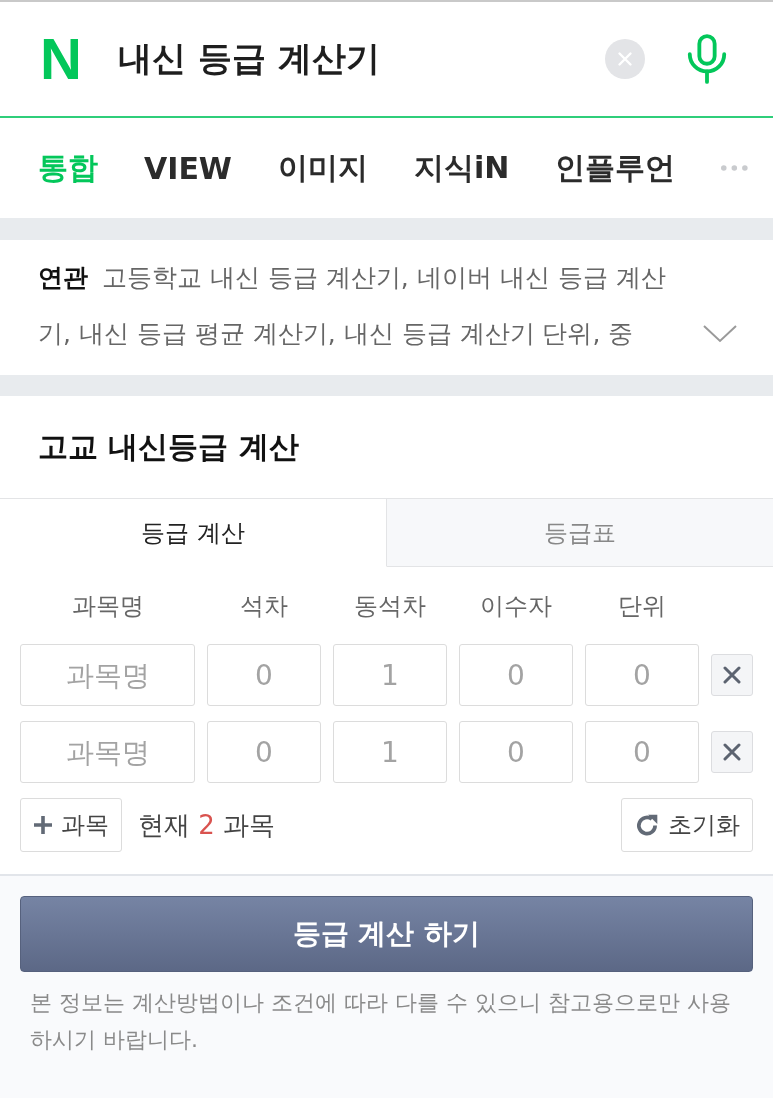 This screenshot has width=773, height=1098. Describe the element at coordinates (707, 59) in the screenshot. I see `microphone-icon` at that location.